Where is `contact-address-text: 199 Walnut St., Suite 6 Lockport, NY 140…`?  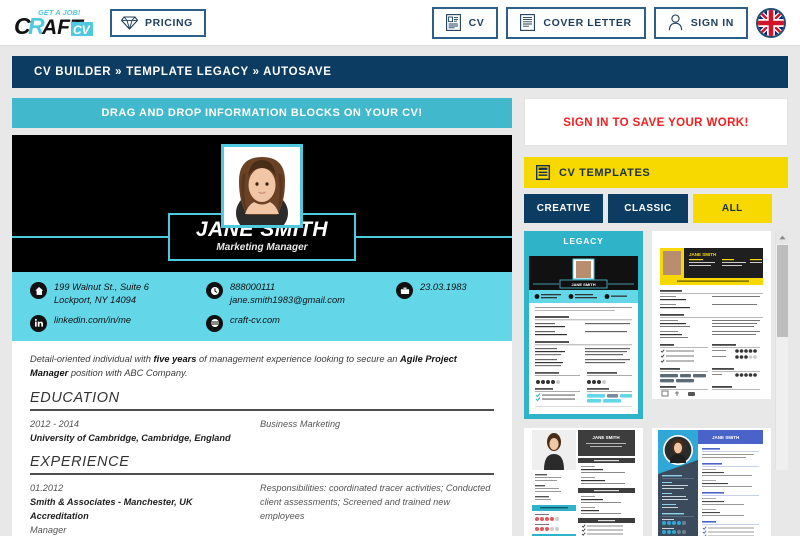
contact-address-text: 199 Walnut St., Suite 6 Lockport, NY 140… is located at coordinates (101, 294).